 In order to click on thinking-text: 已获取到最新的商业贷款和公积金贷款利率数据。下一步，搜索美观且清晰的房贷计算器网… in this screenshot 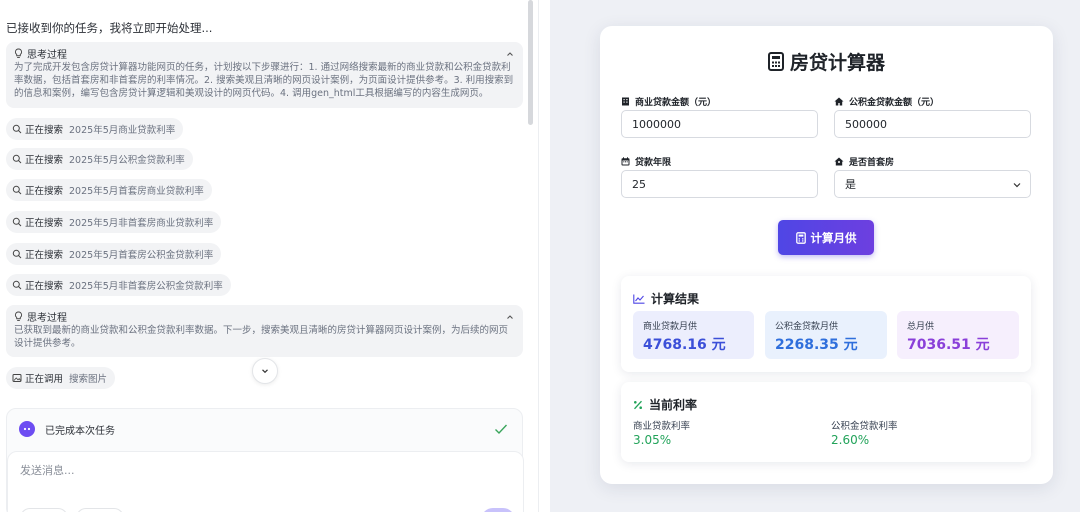, I will do `click(261, 337)`.